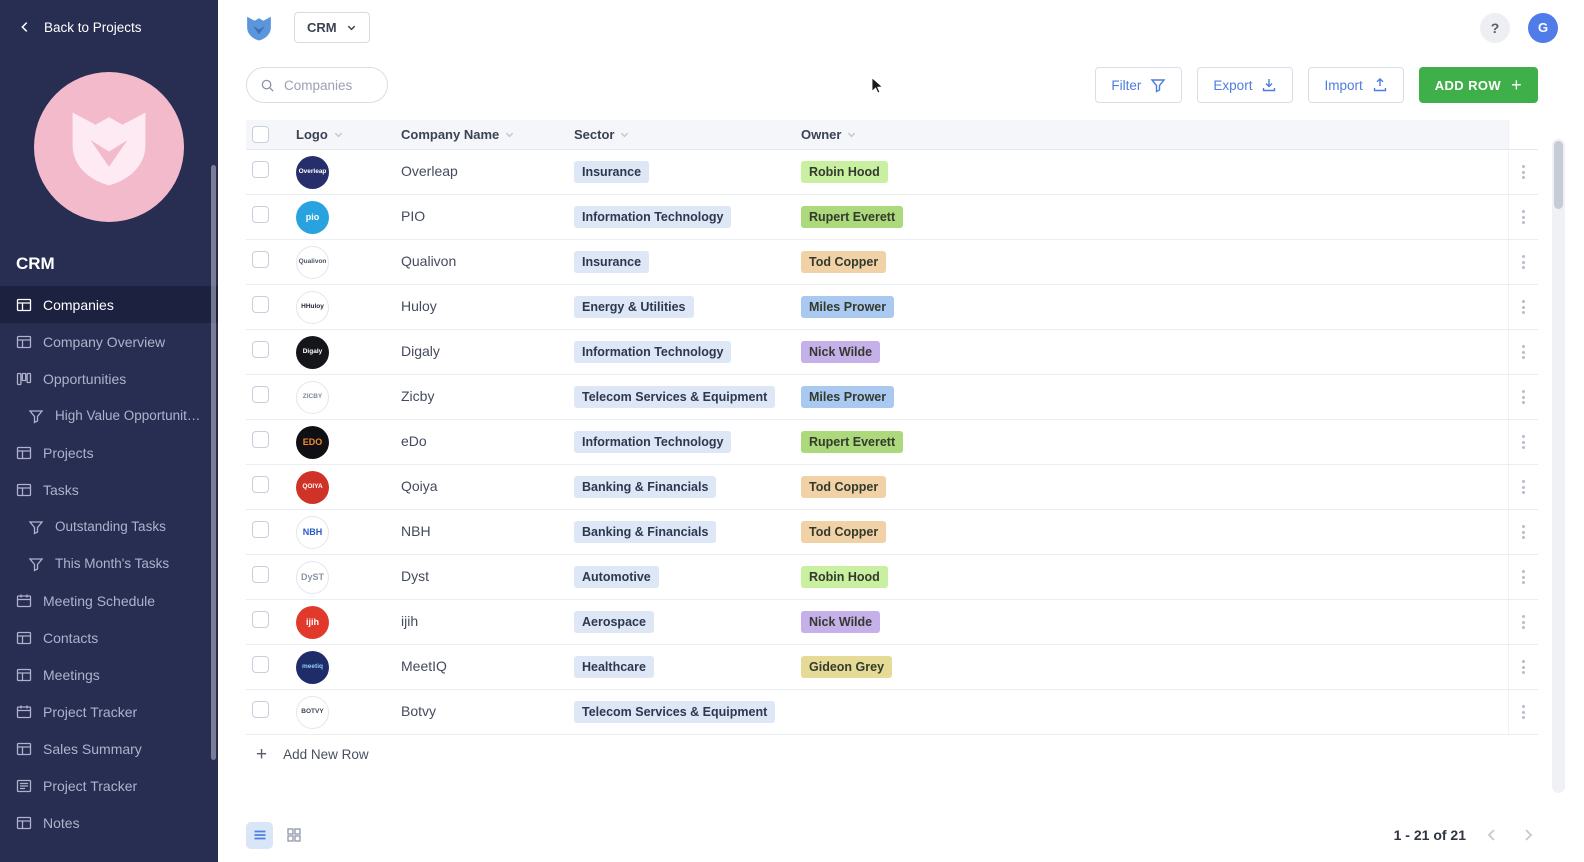 The height and width of the screenshot is (862, 1584). Describe the element at coordinates (312, 172) in the screenshot. I see `company-logo: Overleap` at that location.